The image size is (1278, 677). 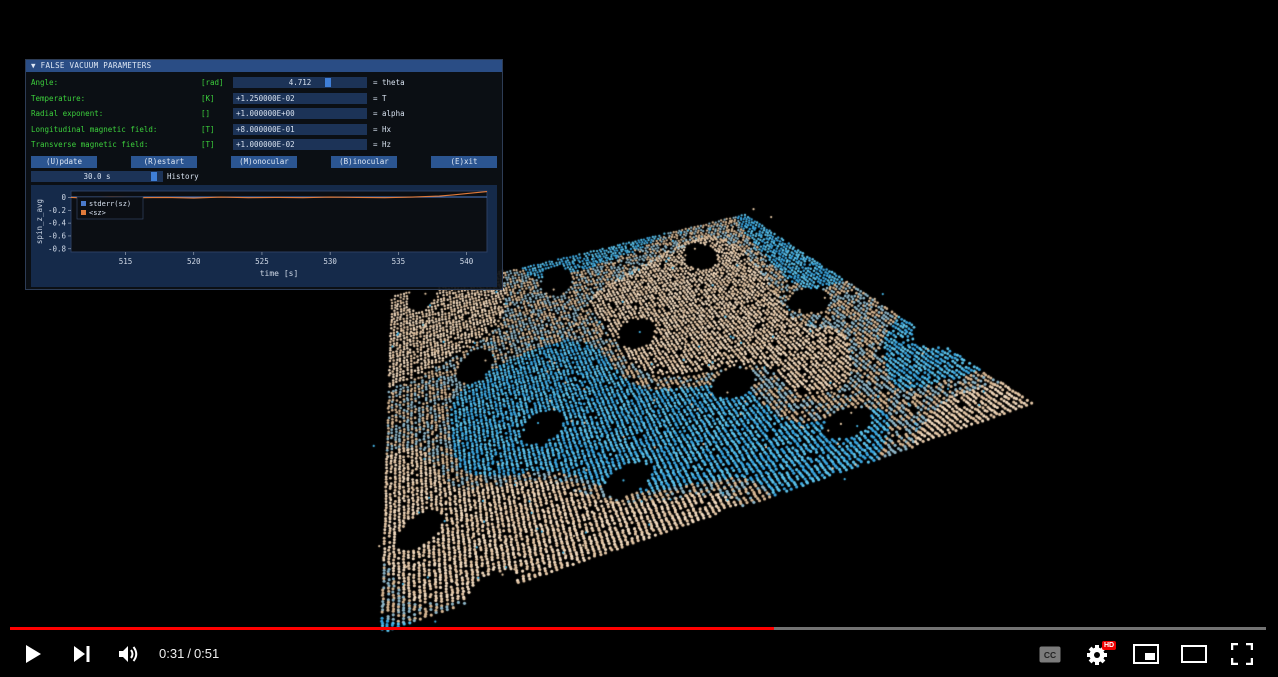 I want to click on play-icon, so click(x=33, y=654).